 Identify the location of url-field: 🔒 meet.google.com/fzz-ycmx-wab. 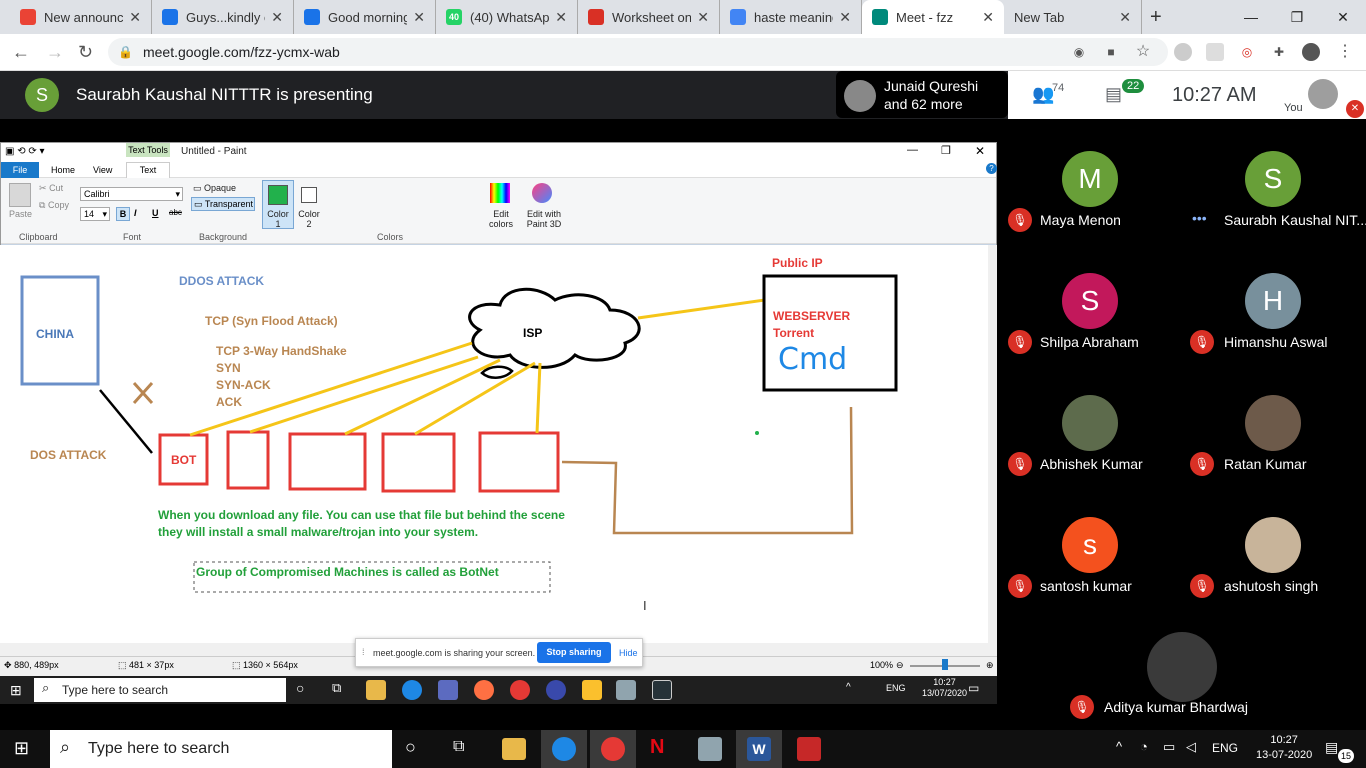
(638, 52).